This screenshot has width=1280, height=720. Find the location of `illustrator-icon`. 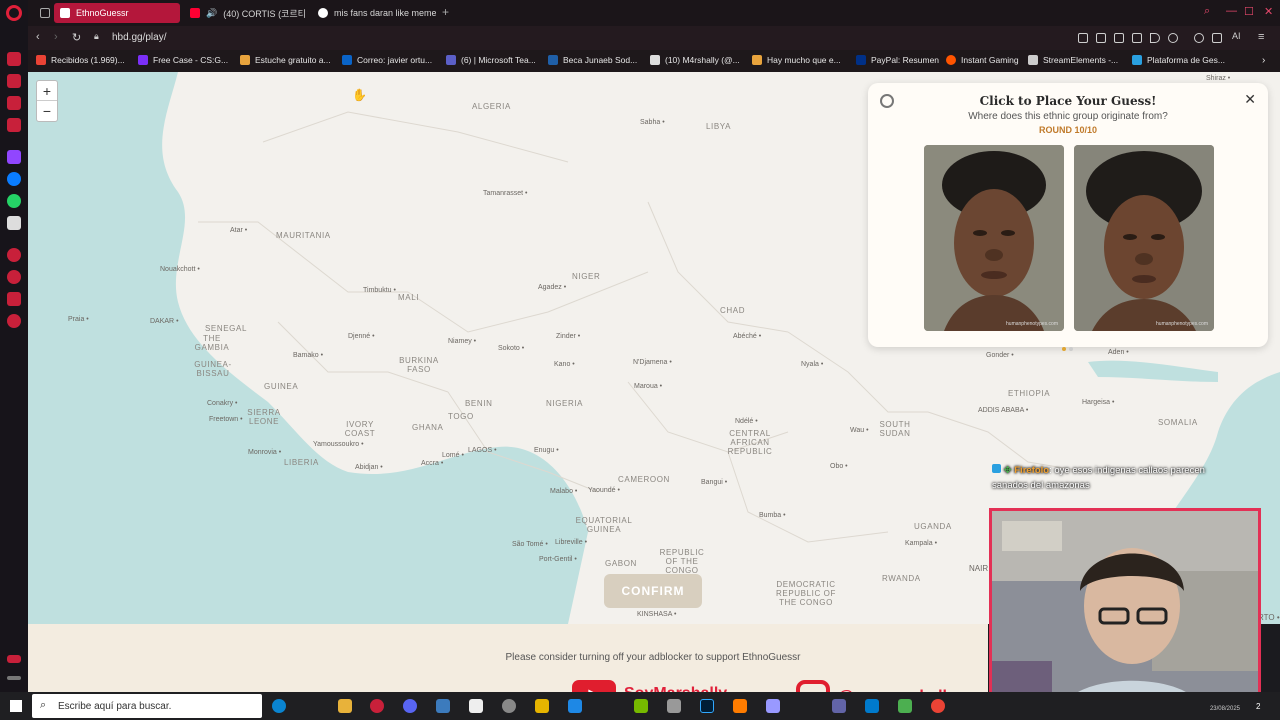

illustrator-icon is located at coordinates (740, 706).